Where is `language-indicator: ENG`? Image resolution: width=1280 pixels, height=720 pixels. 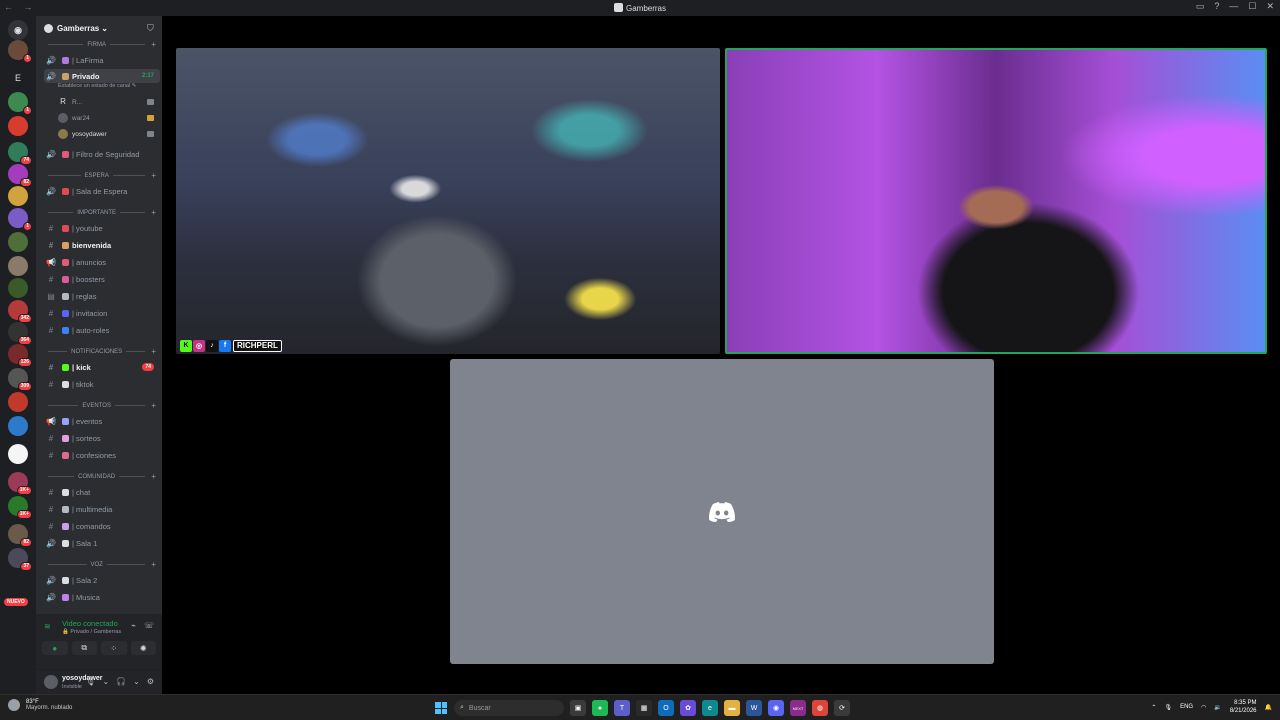
language-indicator: ENG is located at coordinates (1186, 707).